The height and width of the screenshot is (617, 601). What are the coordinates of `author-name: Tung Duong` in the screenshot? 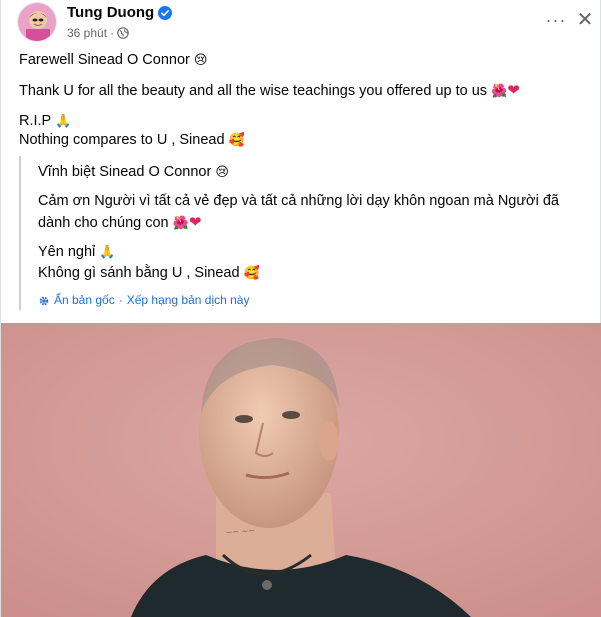 It's located at (111, 12).